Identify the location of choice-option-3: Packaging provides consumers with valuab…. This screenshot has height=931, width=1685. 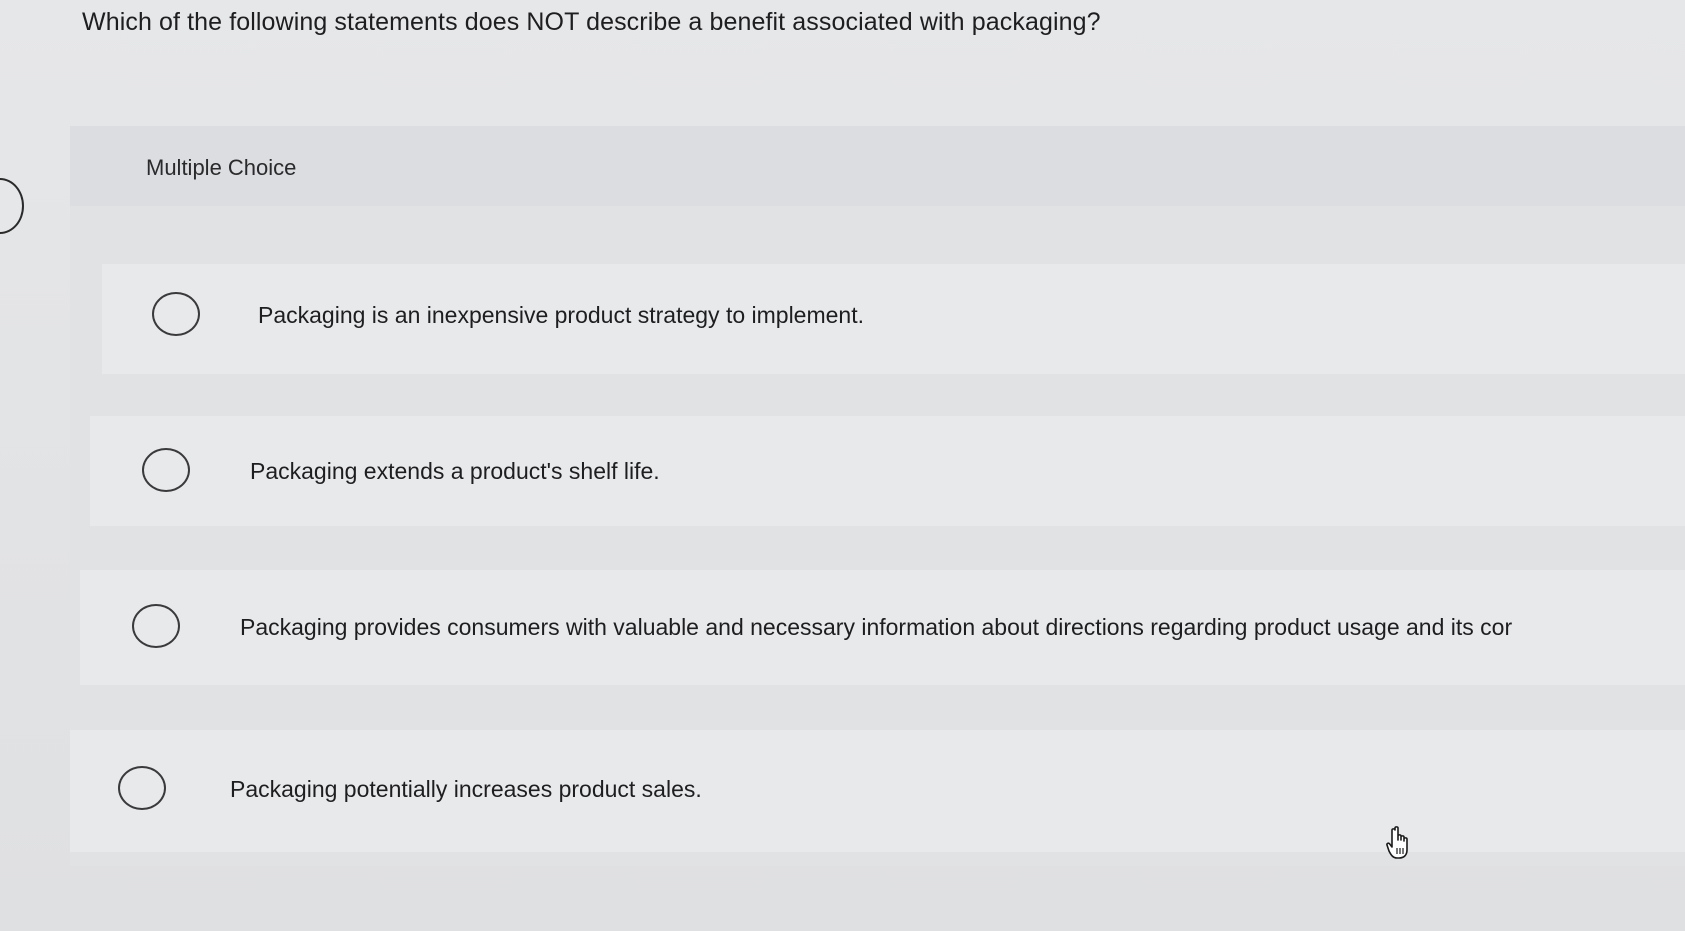
(882, 627).